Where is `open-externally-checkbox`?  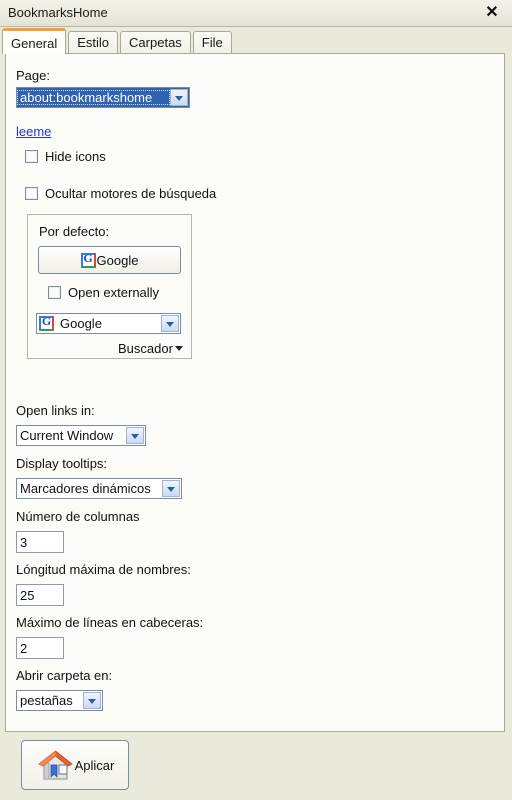
open-externally-checkbox is located at coordinates (54, 292).